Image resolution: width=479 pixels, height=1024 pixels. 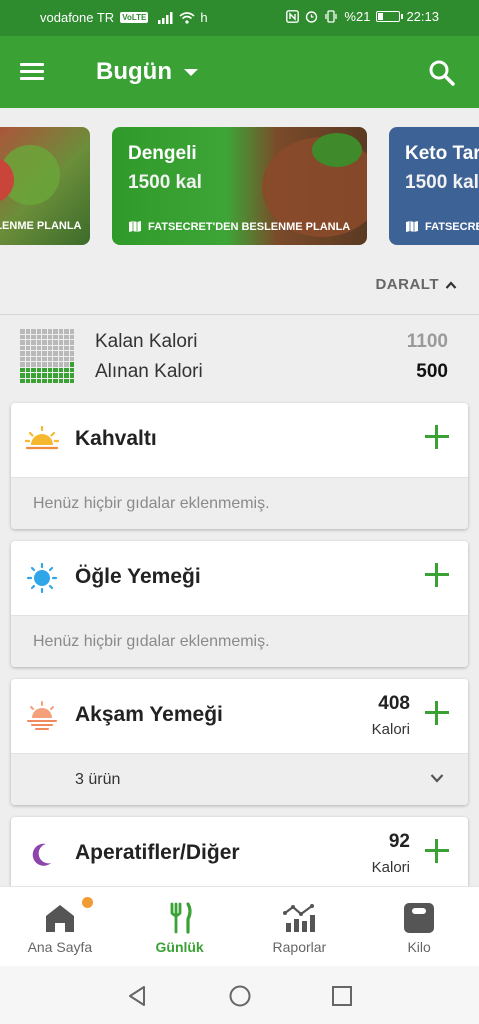 What do you see at coordinates (239, 716) in the screenshot?
I see `meal-header: Akşam Yemeği 408 Kalori` at bounding box center [239, 716].